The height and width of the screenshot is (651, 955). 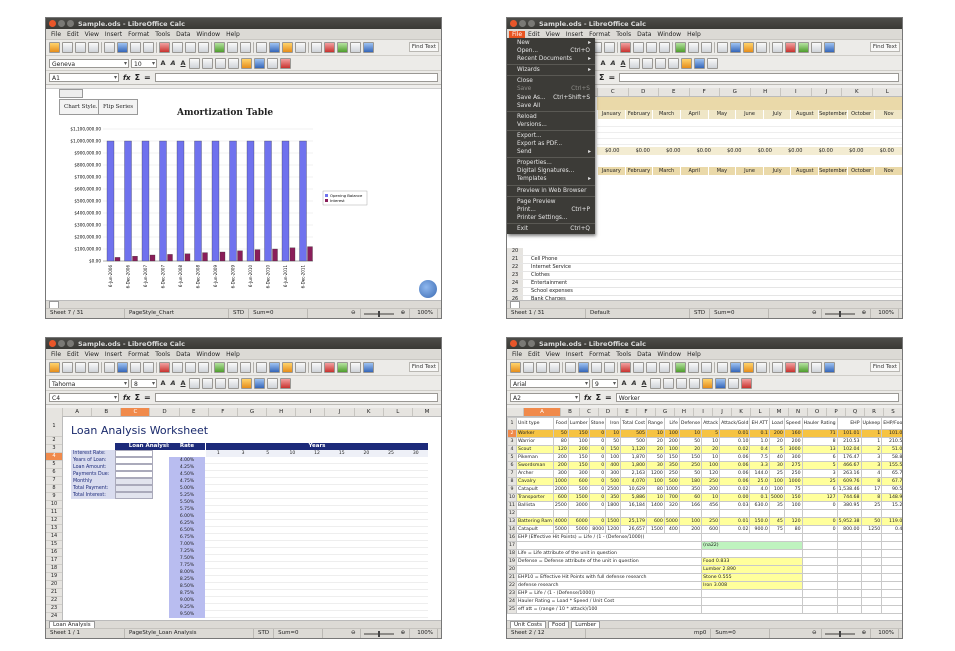 I want to click on unit-cell: 148.94, so click(x=891, y=497).